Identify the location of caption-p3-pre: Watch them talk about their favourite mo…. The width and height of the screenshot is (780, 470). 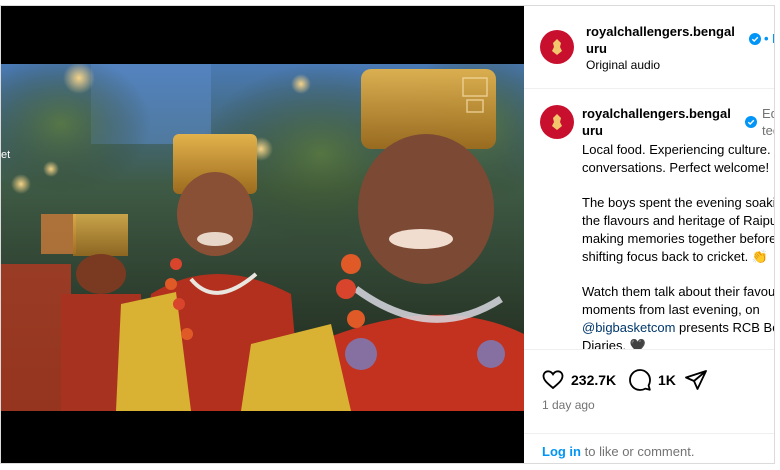
(678, 300).